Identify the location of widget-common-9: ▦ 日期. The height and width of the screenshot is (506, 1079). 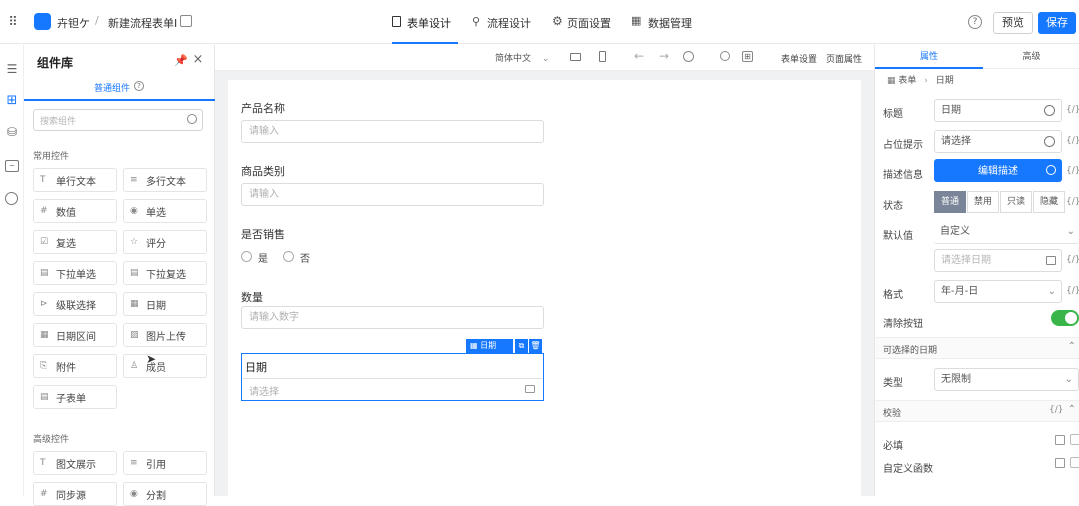
(165, 304).